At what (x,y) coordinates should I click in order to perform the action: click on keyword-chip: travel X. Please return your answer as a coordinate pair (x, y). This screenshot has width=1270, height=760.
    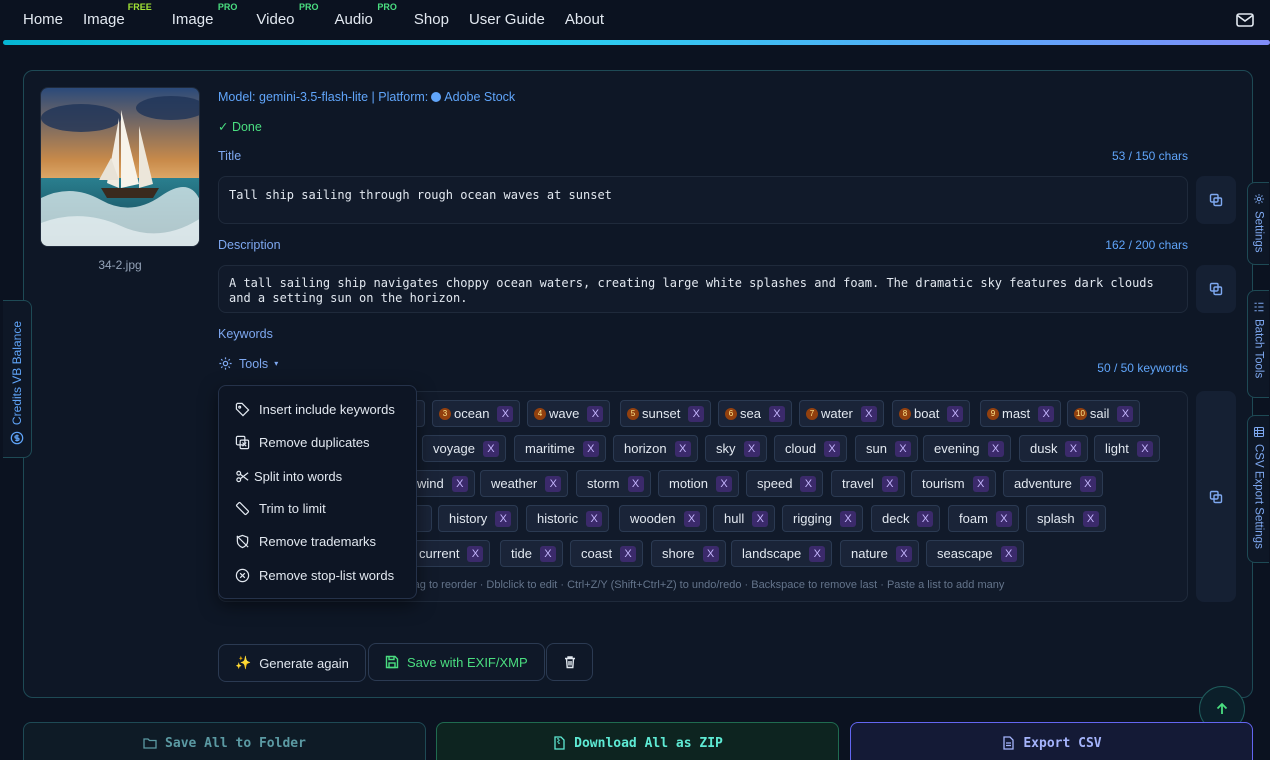
    Looking at the image, I should click on (868, 483).